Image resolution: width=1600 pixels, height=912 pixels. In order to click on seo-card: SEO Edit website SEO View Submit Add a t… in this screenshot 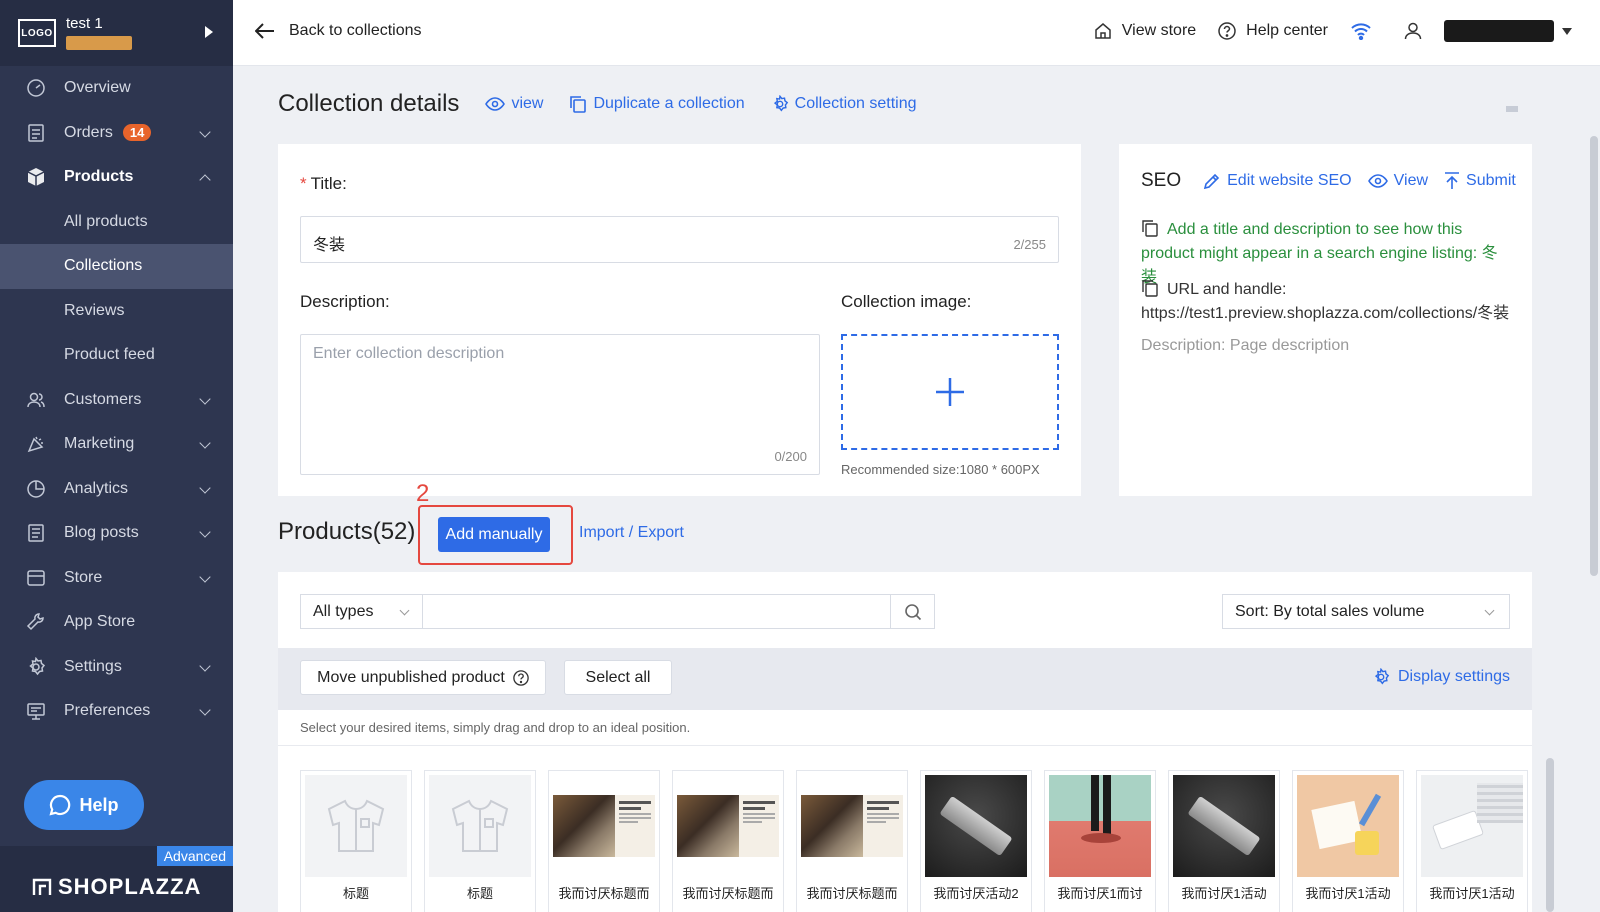, I will do `click(1325, 320)`.